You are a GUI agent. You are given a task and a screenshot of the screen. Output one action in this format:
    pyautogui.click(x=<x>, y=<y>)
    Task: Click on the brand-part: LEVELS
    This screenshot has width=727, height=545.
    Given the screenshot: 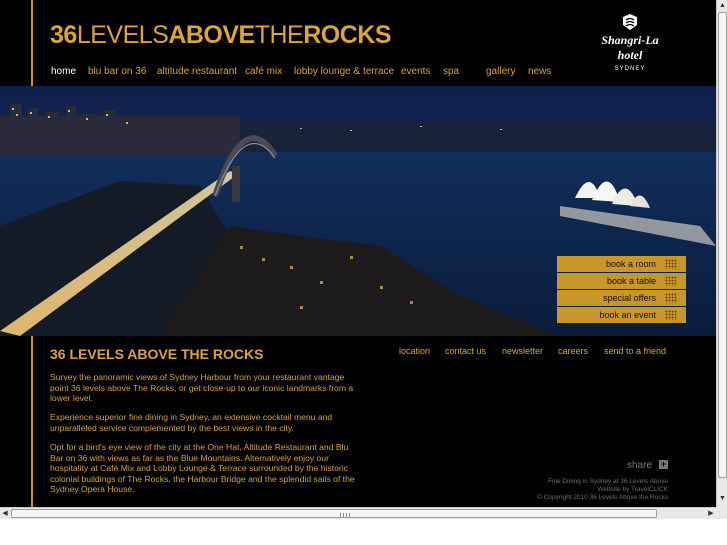 What is the action you would take?
    pyautogui.click(x=122, y=35)
    